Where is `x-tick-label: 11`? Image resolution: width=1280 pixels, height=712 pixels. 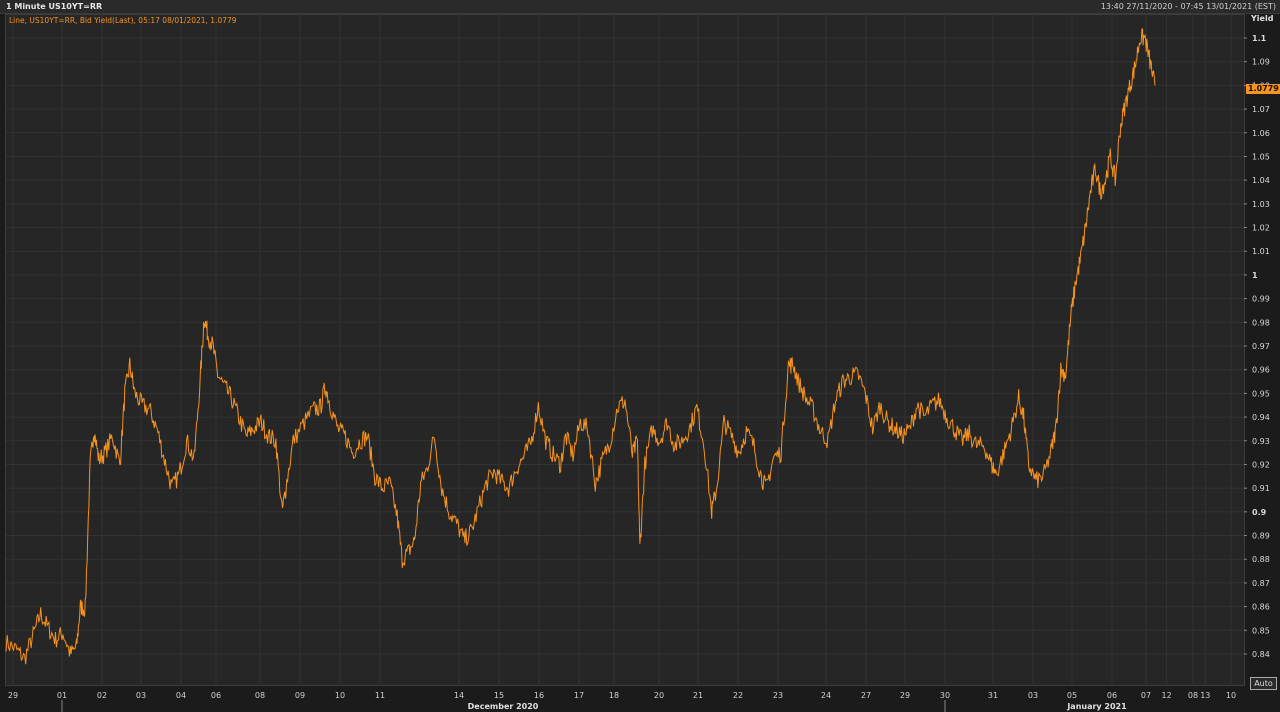
x-tick-label: 11 is located at coordinates (380, 695).